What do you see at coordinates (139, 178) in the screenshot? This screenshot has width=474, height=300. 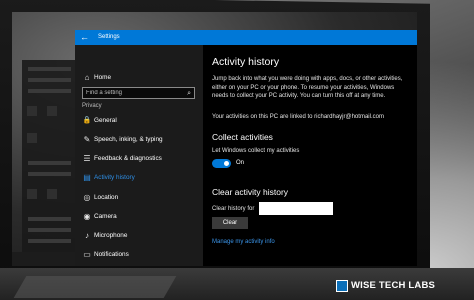 I see `sidebar-item-activity-history: ▤ Activity history` at bounding box center [139, 178].